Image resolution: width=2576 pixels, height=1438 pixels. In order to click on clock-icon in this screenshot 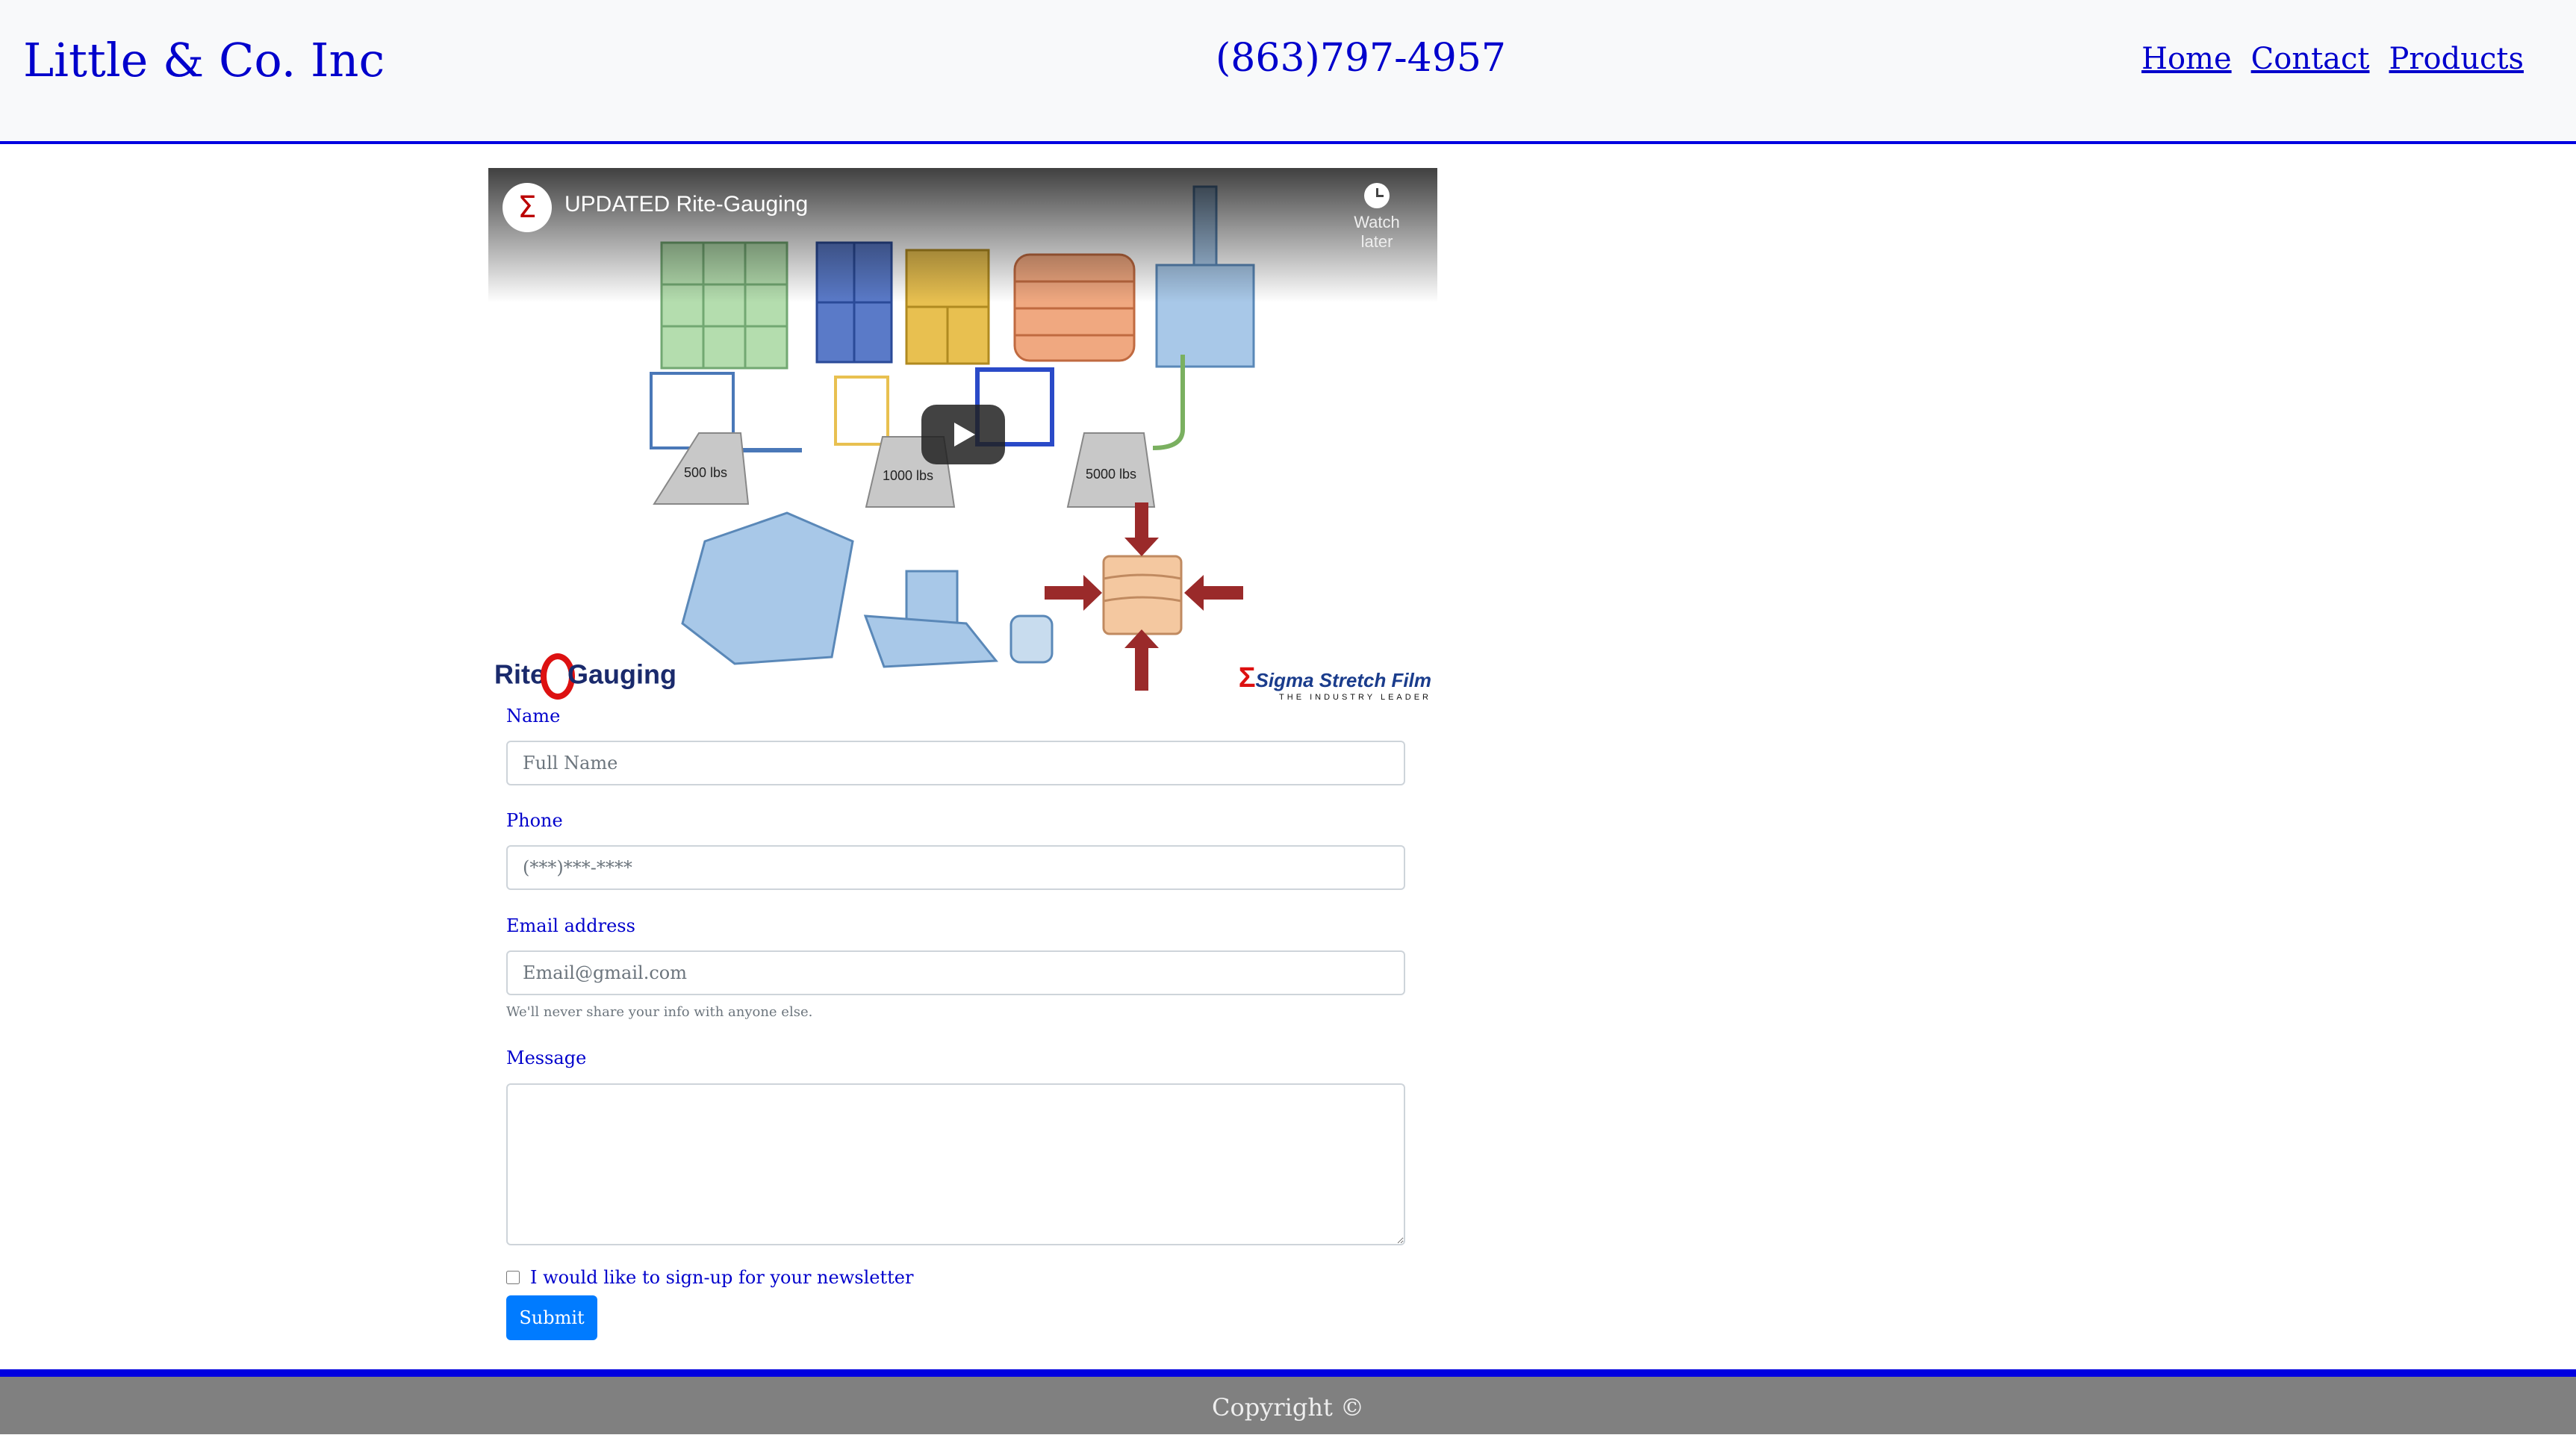, I will do `click(1377, 196)`.